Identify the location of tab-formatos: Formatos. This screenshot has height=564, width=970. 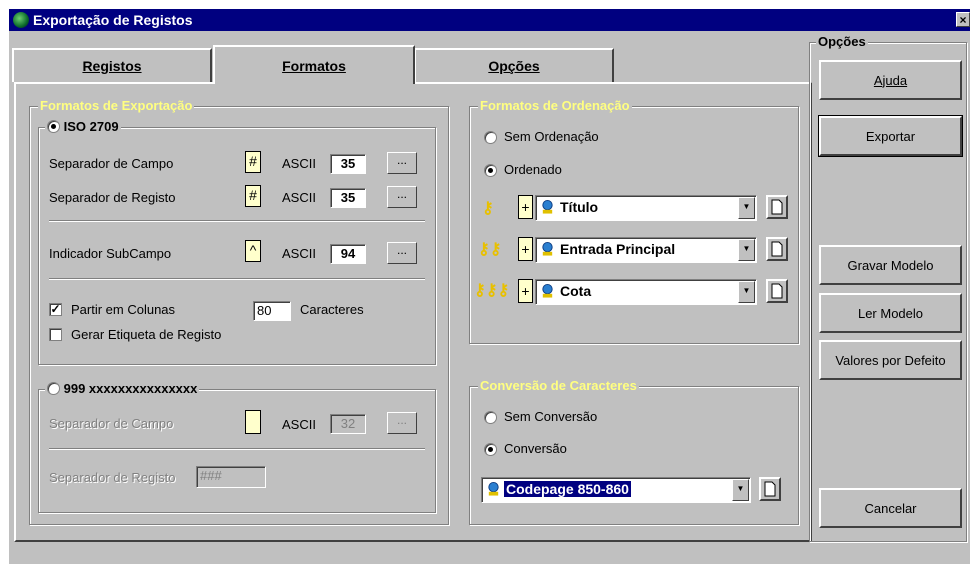
(314, 64).